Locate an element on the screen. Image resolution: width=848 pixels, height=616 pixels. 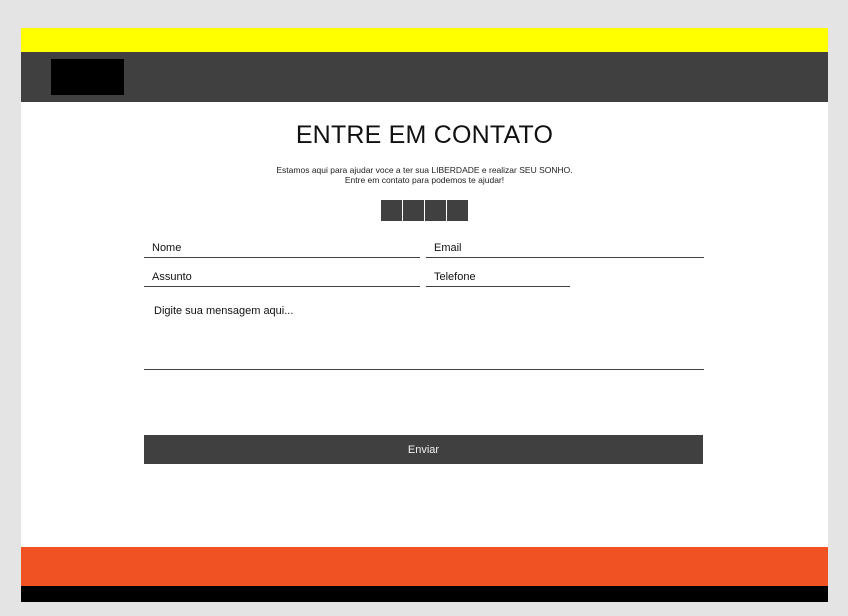
phone-field is located at coordinates (498, 277).